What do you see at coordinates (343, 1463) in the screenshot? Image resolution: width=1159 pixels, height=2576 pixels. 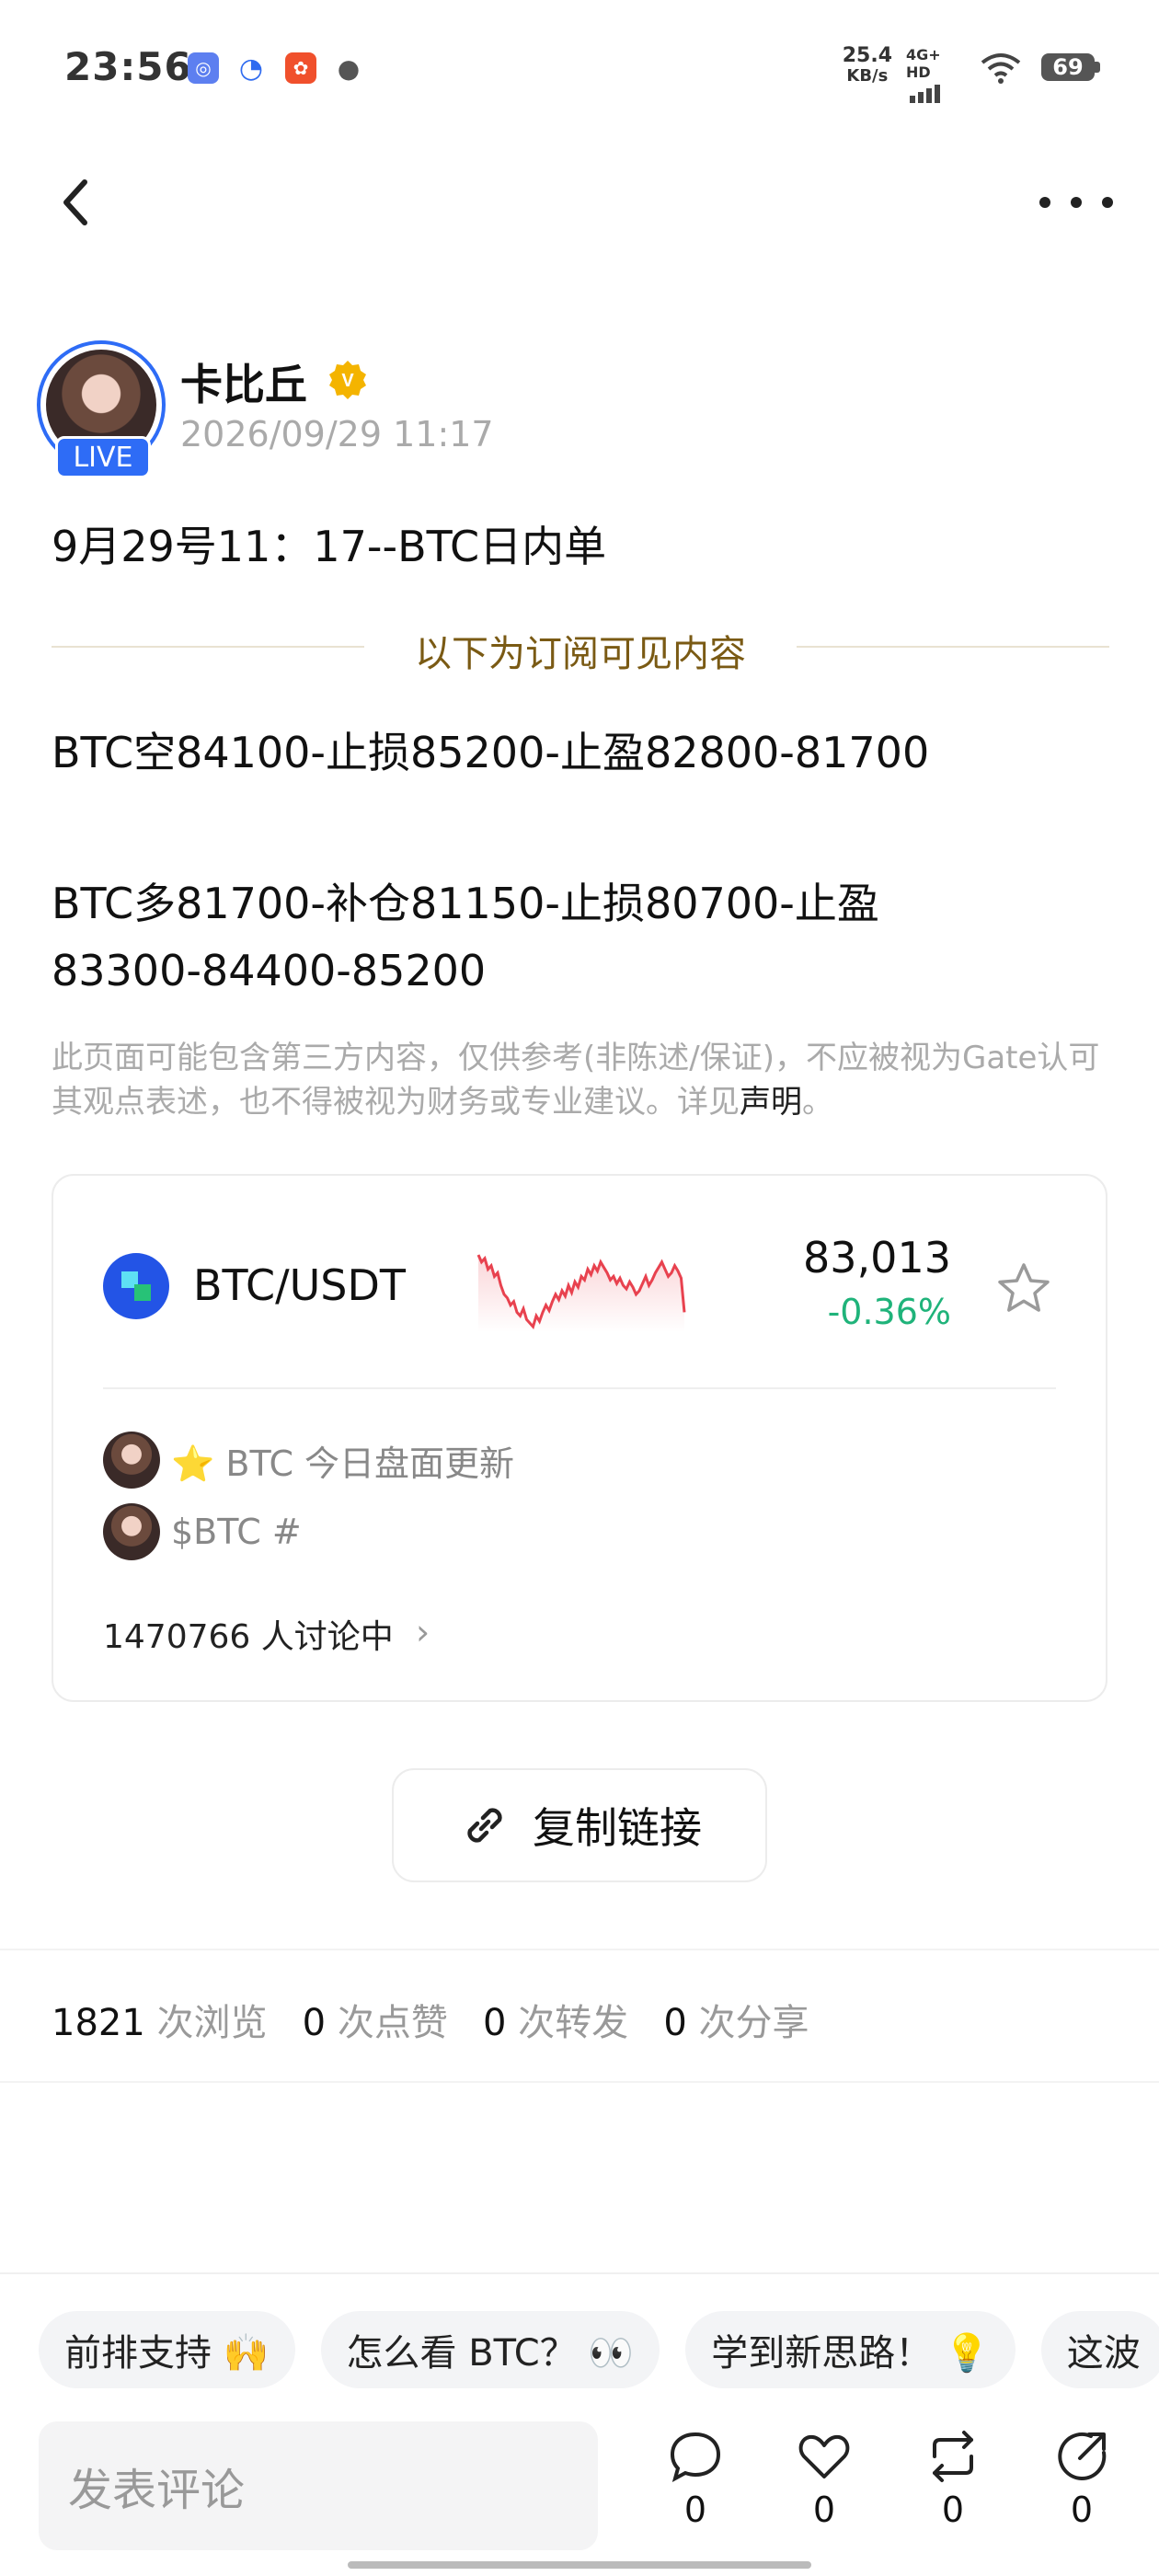 I see `topic-text: ⭐ BTC 今日盘面更新` at bounding box center [343, 1463].